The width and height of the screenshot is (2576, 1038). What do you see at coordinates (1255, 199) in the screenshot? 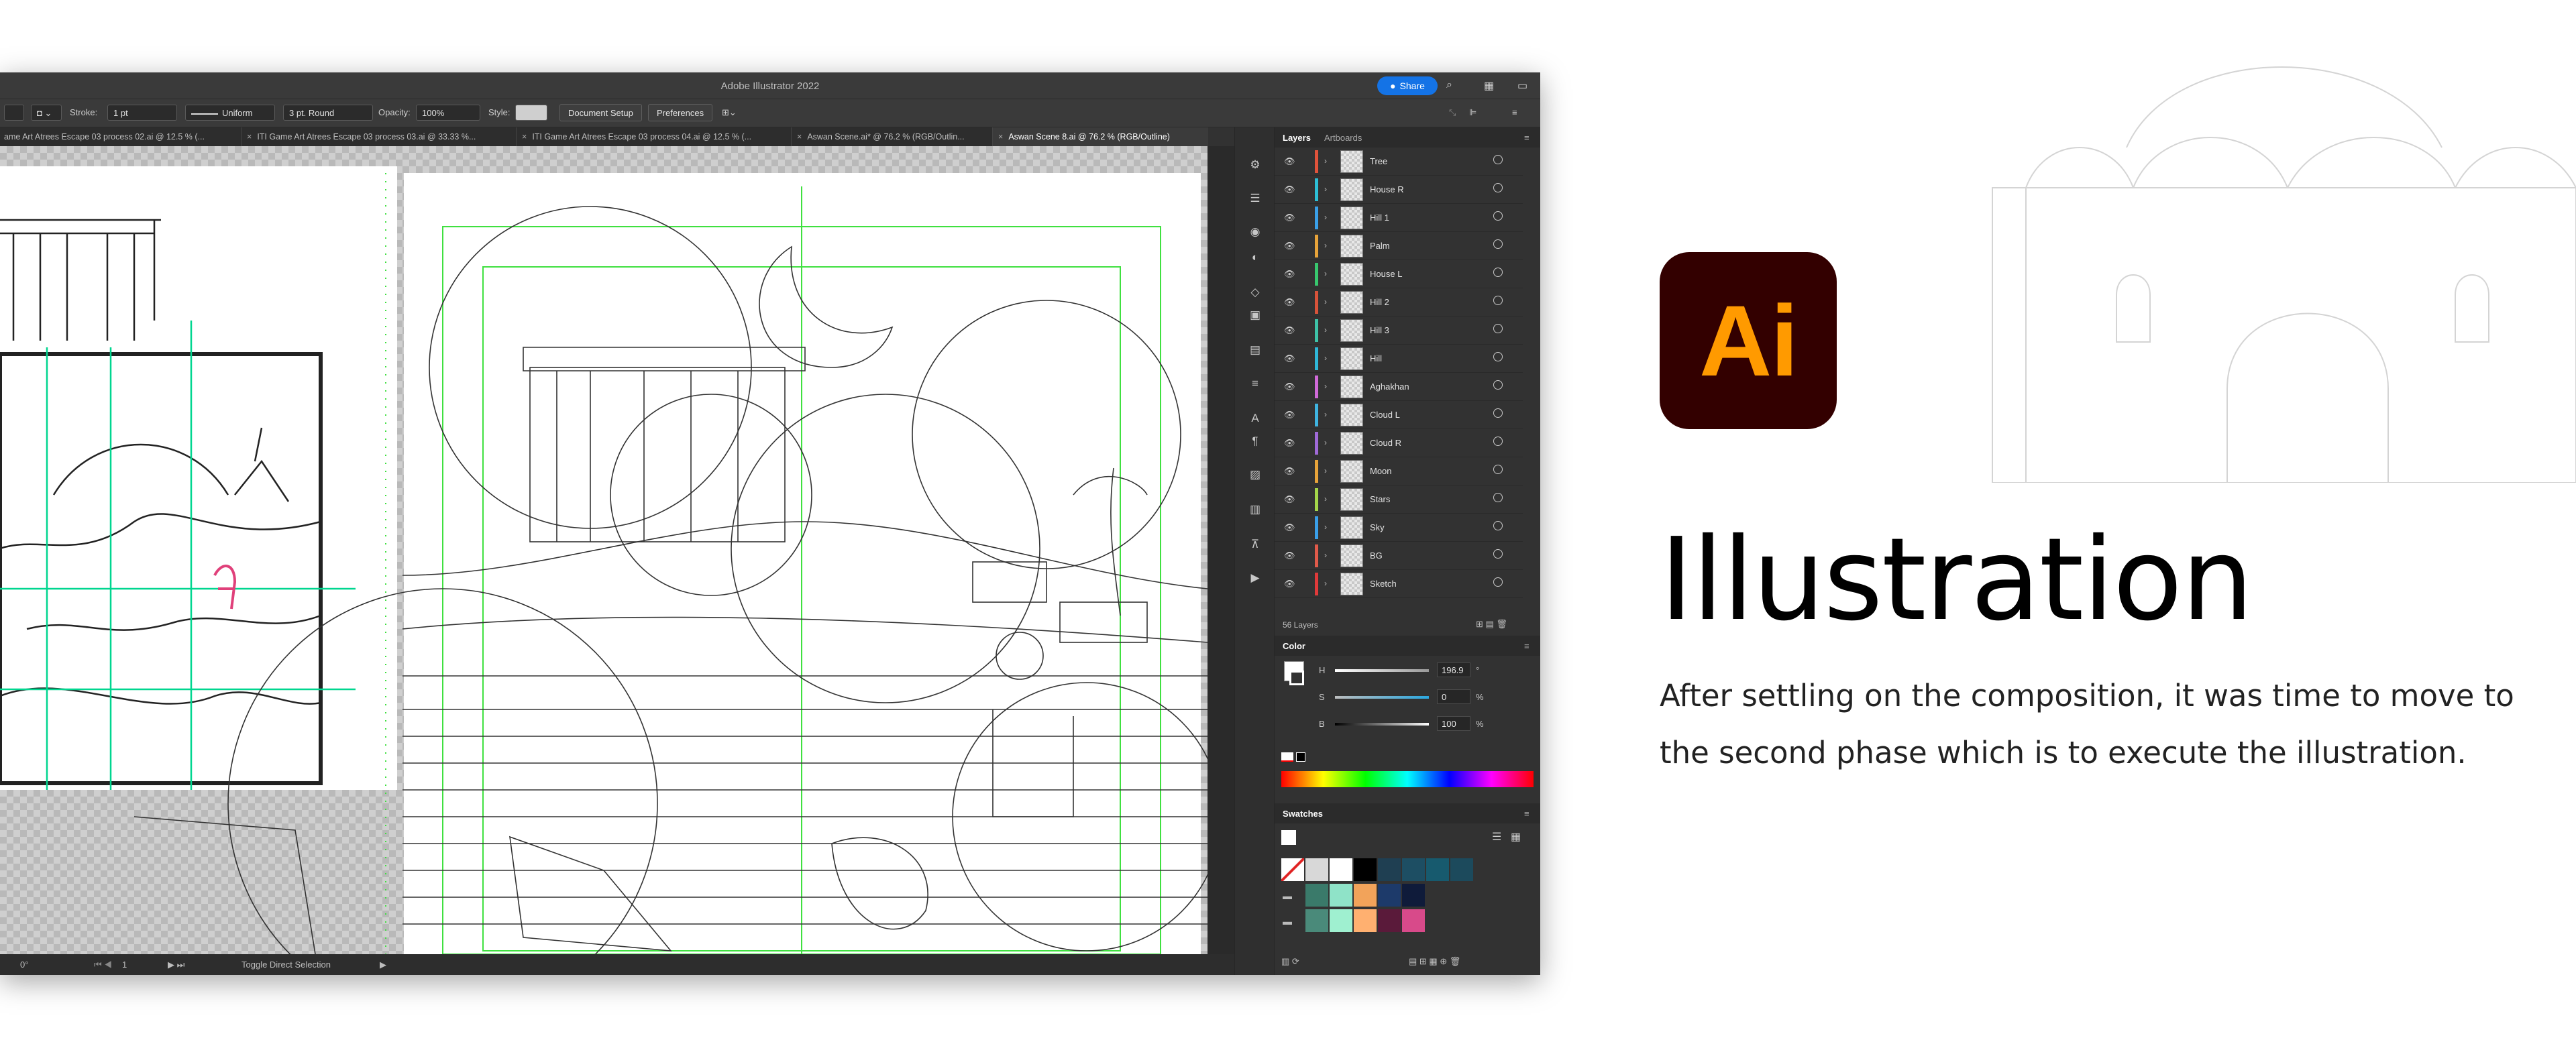
I see `libraries-icon: ☰` at bounding box center [1255, 199].